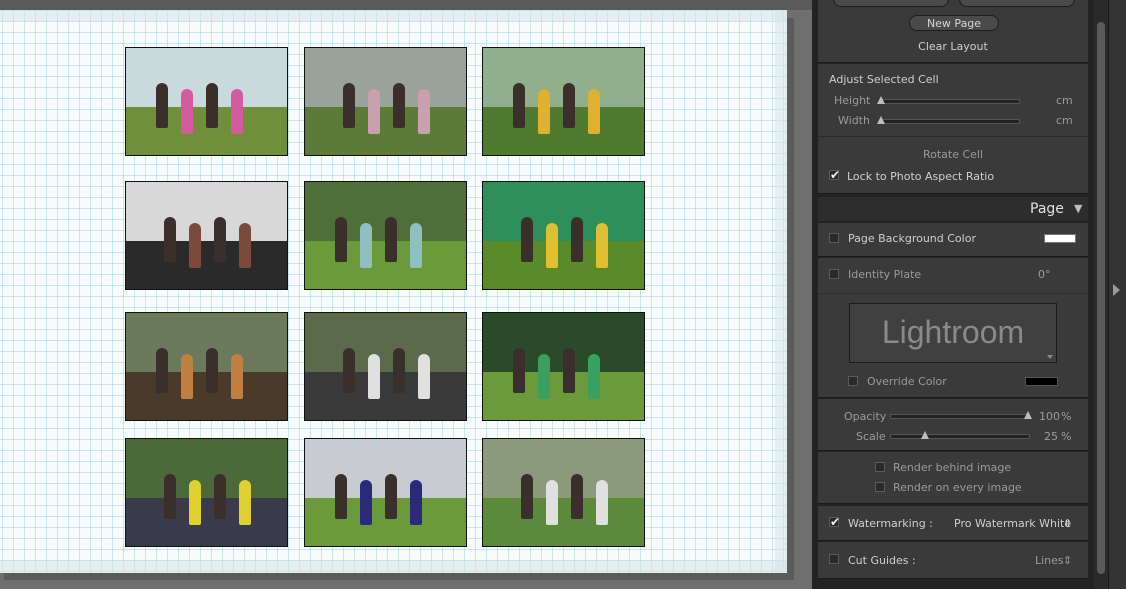 Image resolution: width=1126 pixels, height=589 pixels. I want to click on cut-guides-select-arrows-icon: ⇕, so click(1067, 560).